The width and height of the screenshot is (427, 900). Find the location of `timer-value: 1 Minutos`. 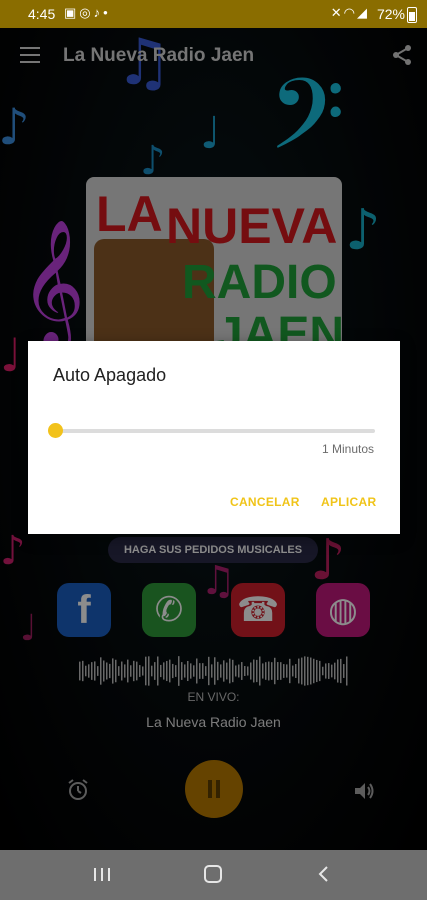

timer-value: 1 Minutos is located at coordinates (347, 449).